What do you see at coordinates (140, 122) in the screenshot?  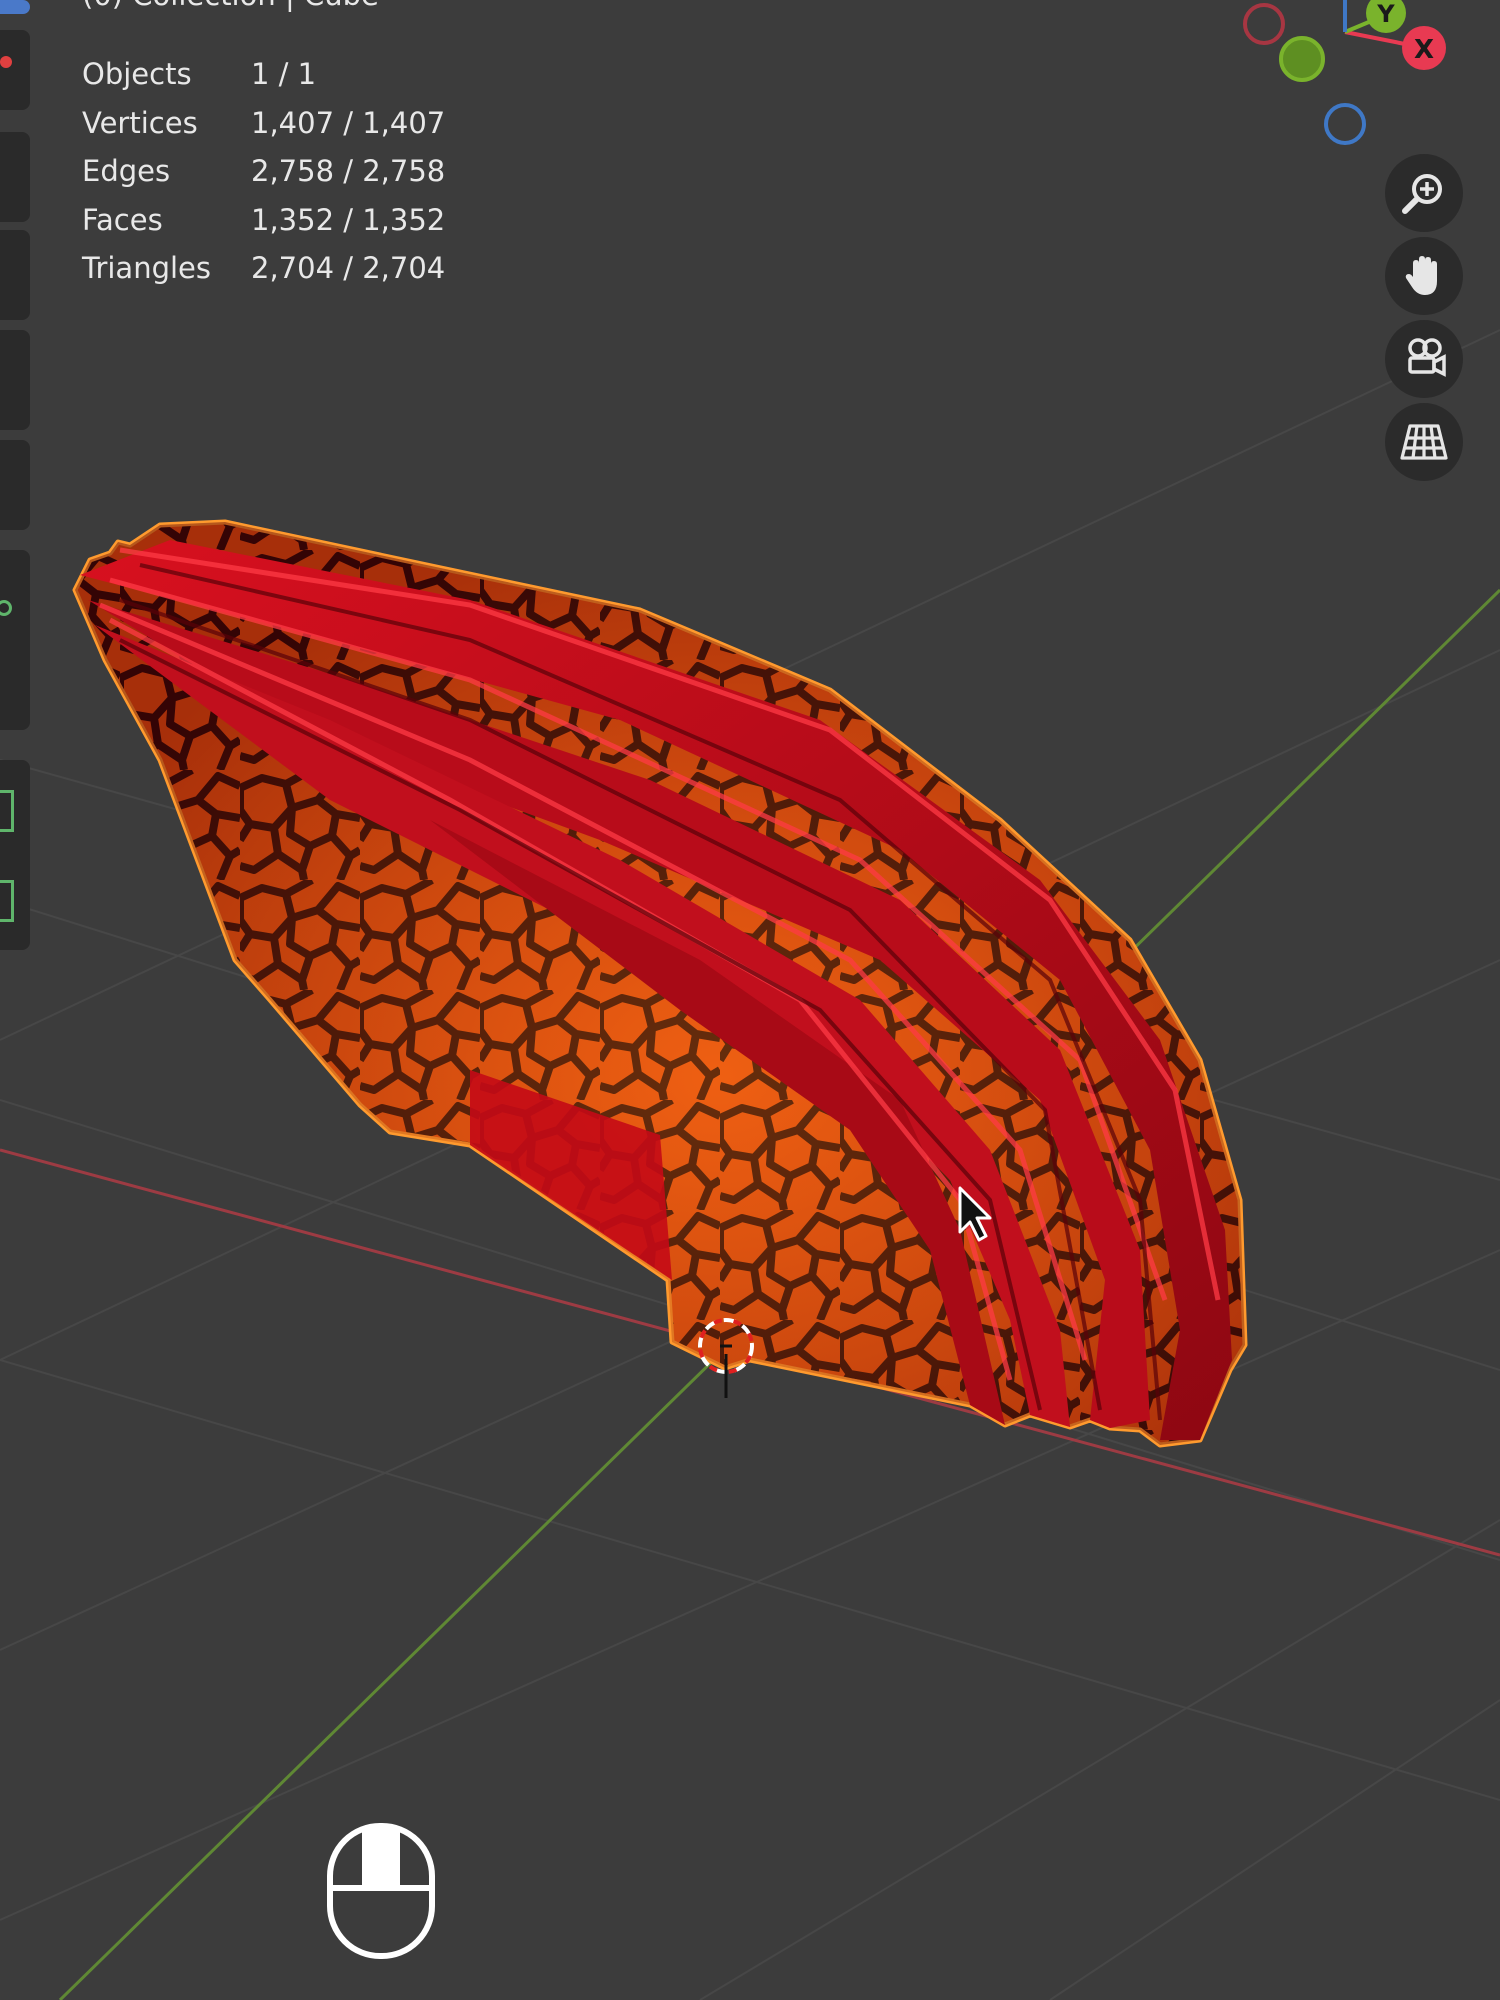 I see `stat-label: Vertices` at bounding box center [140, 122].